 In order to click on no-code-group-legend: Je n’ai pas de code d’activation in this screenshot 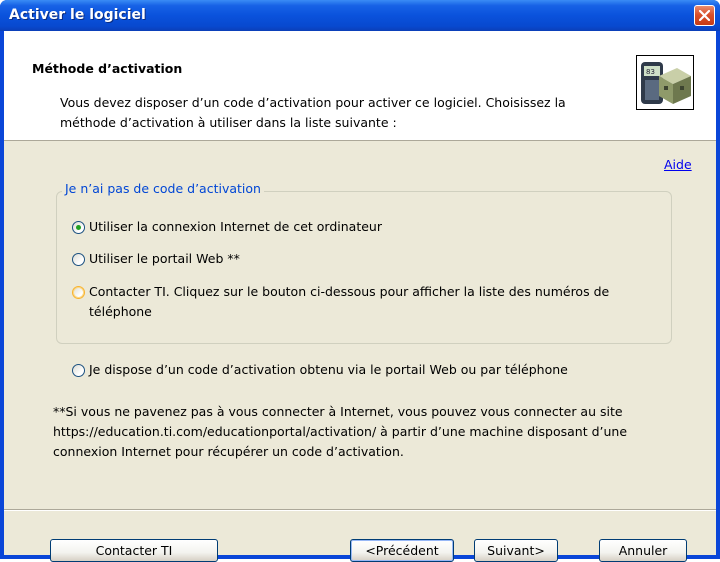, I will do `click(163, 188)`.